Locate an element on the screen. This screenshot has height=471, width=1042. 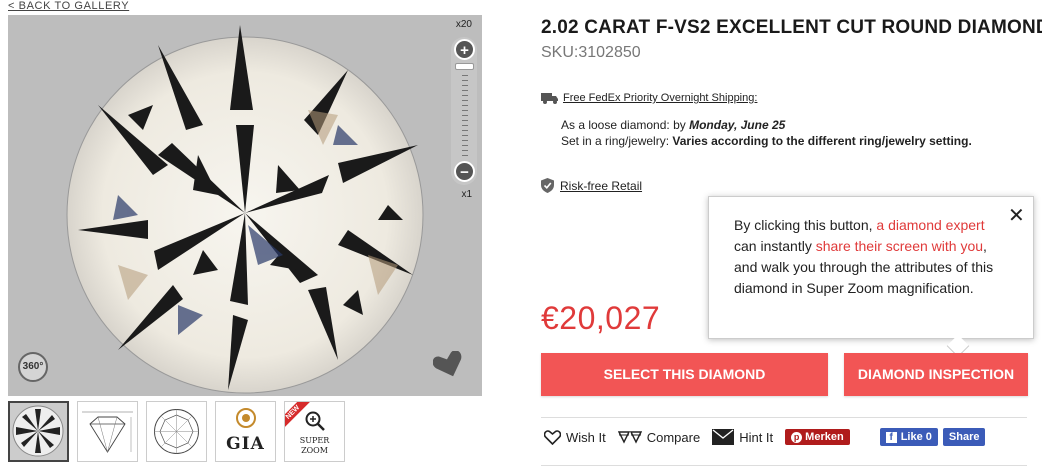
product-sku: SKU:3102850 is located at coordinates (591, 52).